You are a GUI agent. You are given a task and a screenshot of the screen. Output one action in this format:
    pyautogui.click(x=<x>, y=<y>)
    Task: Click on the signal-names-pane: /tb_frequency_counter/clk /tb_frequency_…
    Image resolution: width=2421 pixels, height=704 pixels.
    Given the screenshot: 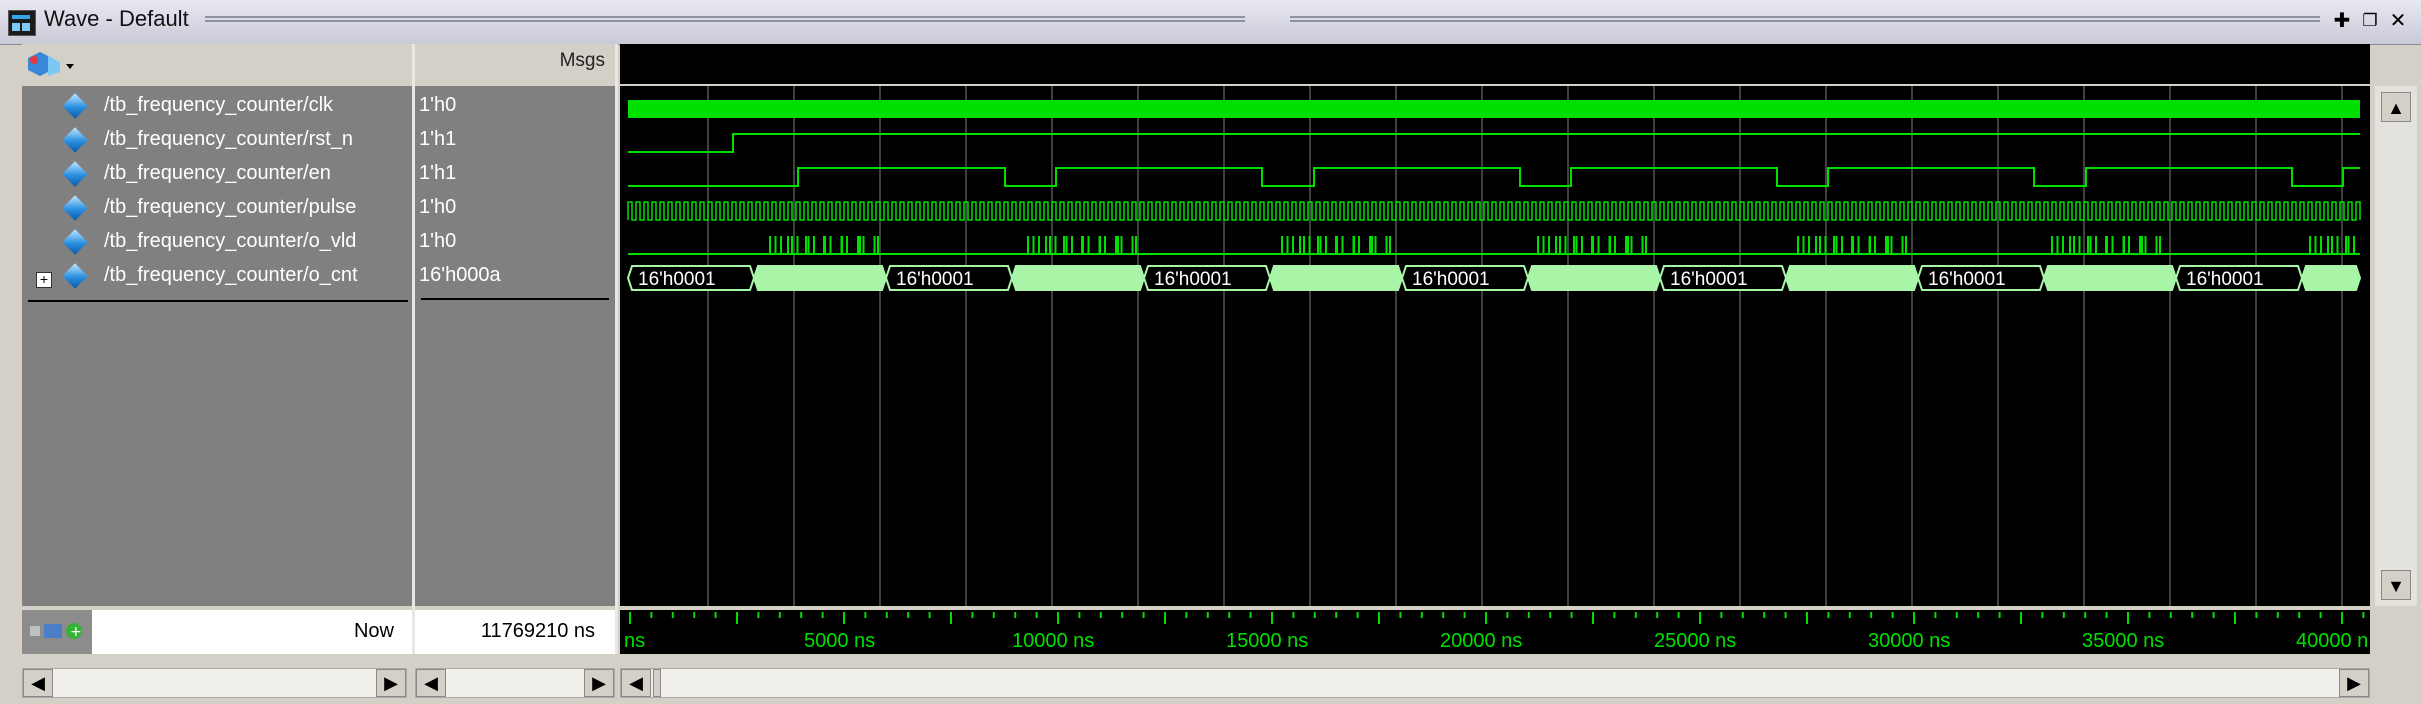 What is the action you would take?
    pyautogui.click(x=217, y=346)
    